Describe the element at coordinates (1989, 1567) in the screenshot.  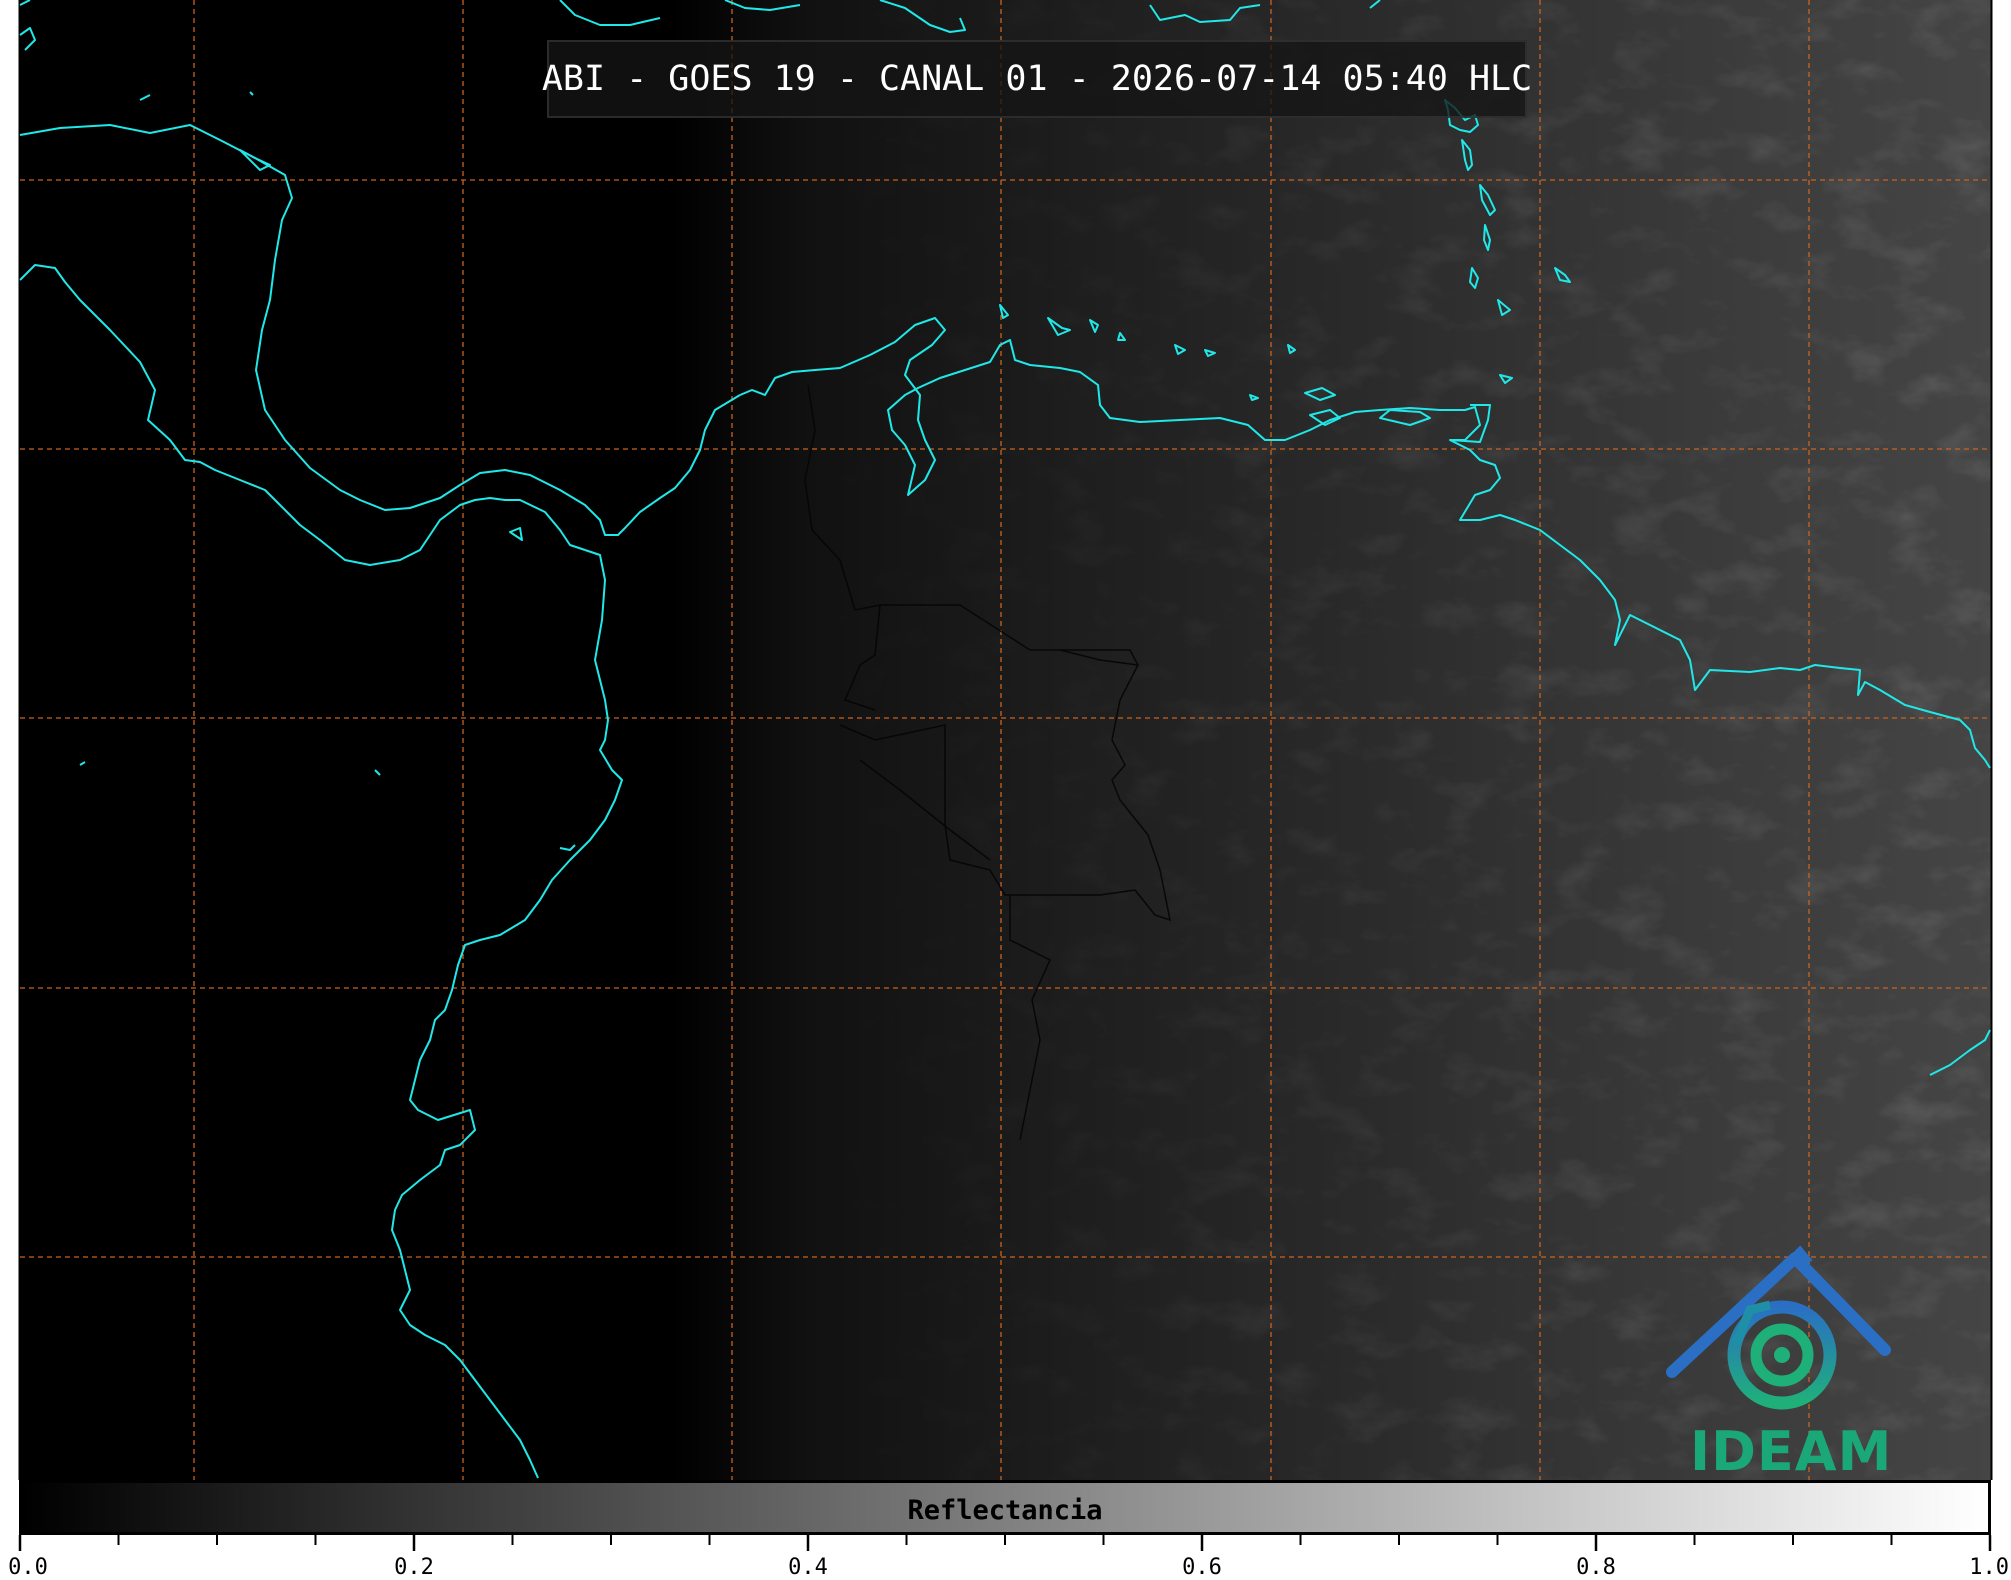
I see `colorbar-tick-label: 1.0` at that location.